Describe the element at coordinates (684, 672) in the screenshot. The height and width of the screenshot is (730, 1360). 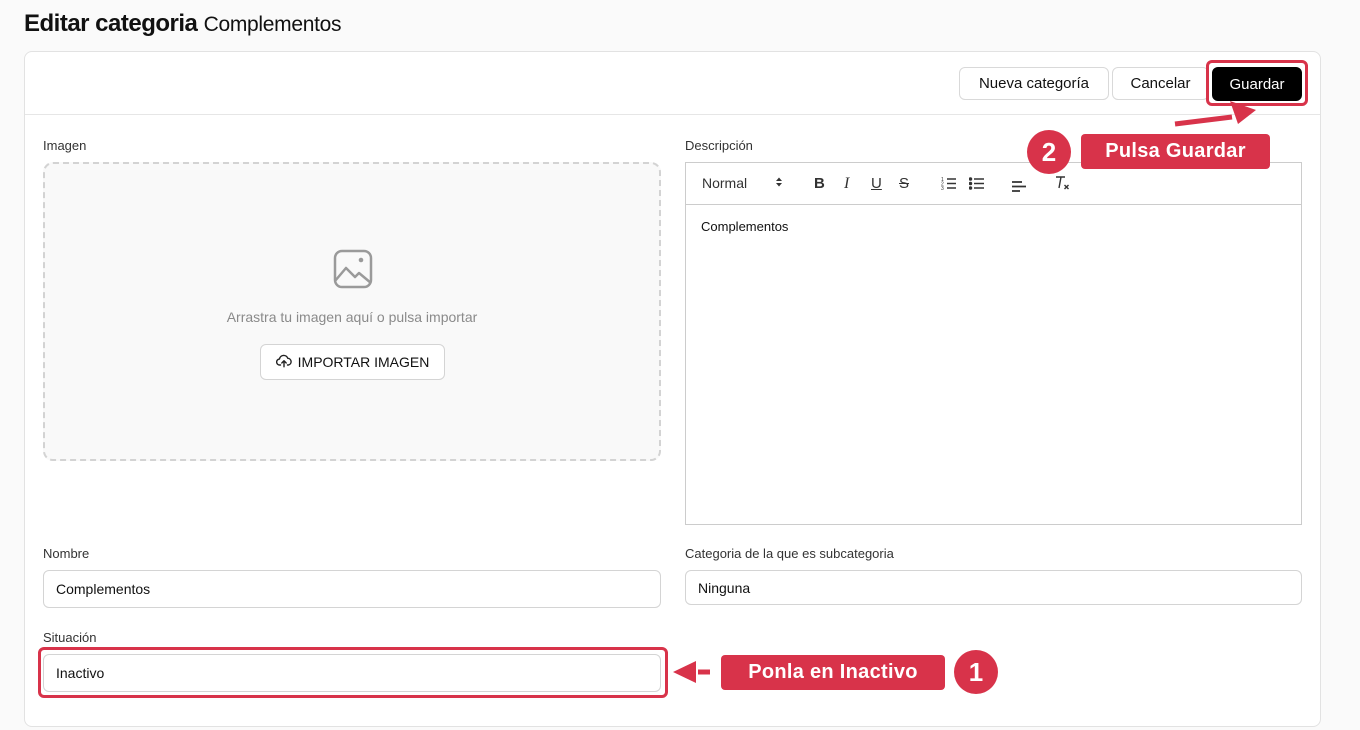
I see `arrow-to-status-head-icon` at that location.